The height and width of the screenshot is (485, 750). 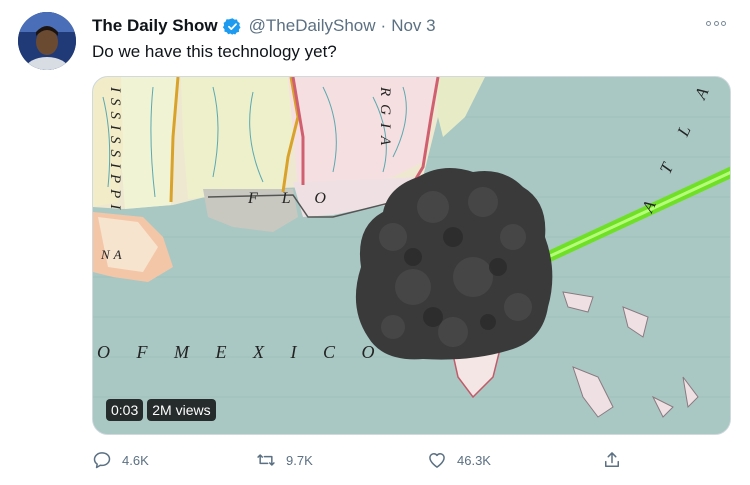 What do you see at coordinates (155, 26) in the screenshot?
I see `display-name: The Daily Show` at bounding box center [155, 26].